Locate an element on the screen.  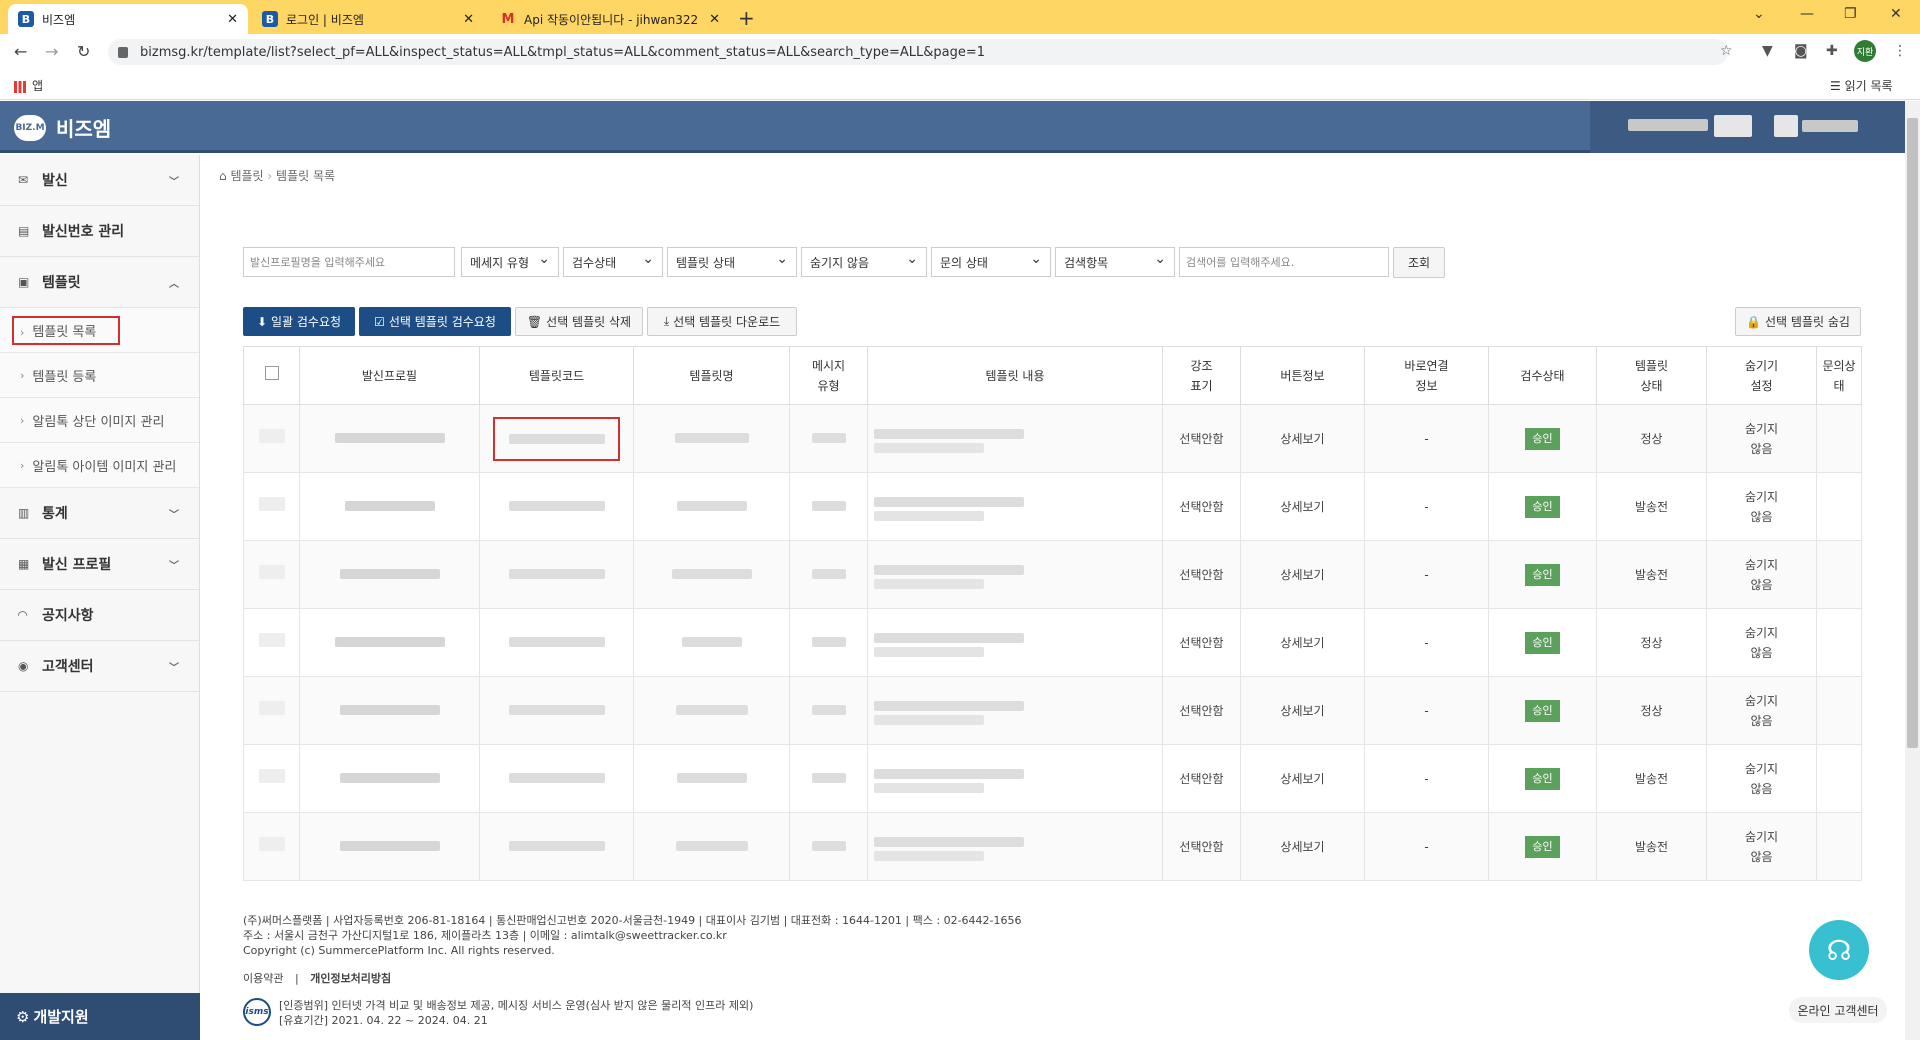
inspect-status-select: 검수상태 is located at coordinates (613, 262).